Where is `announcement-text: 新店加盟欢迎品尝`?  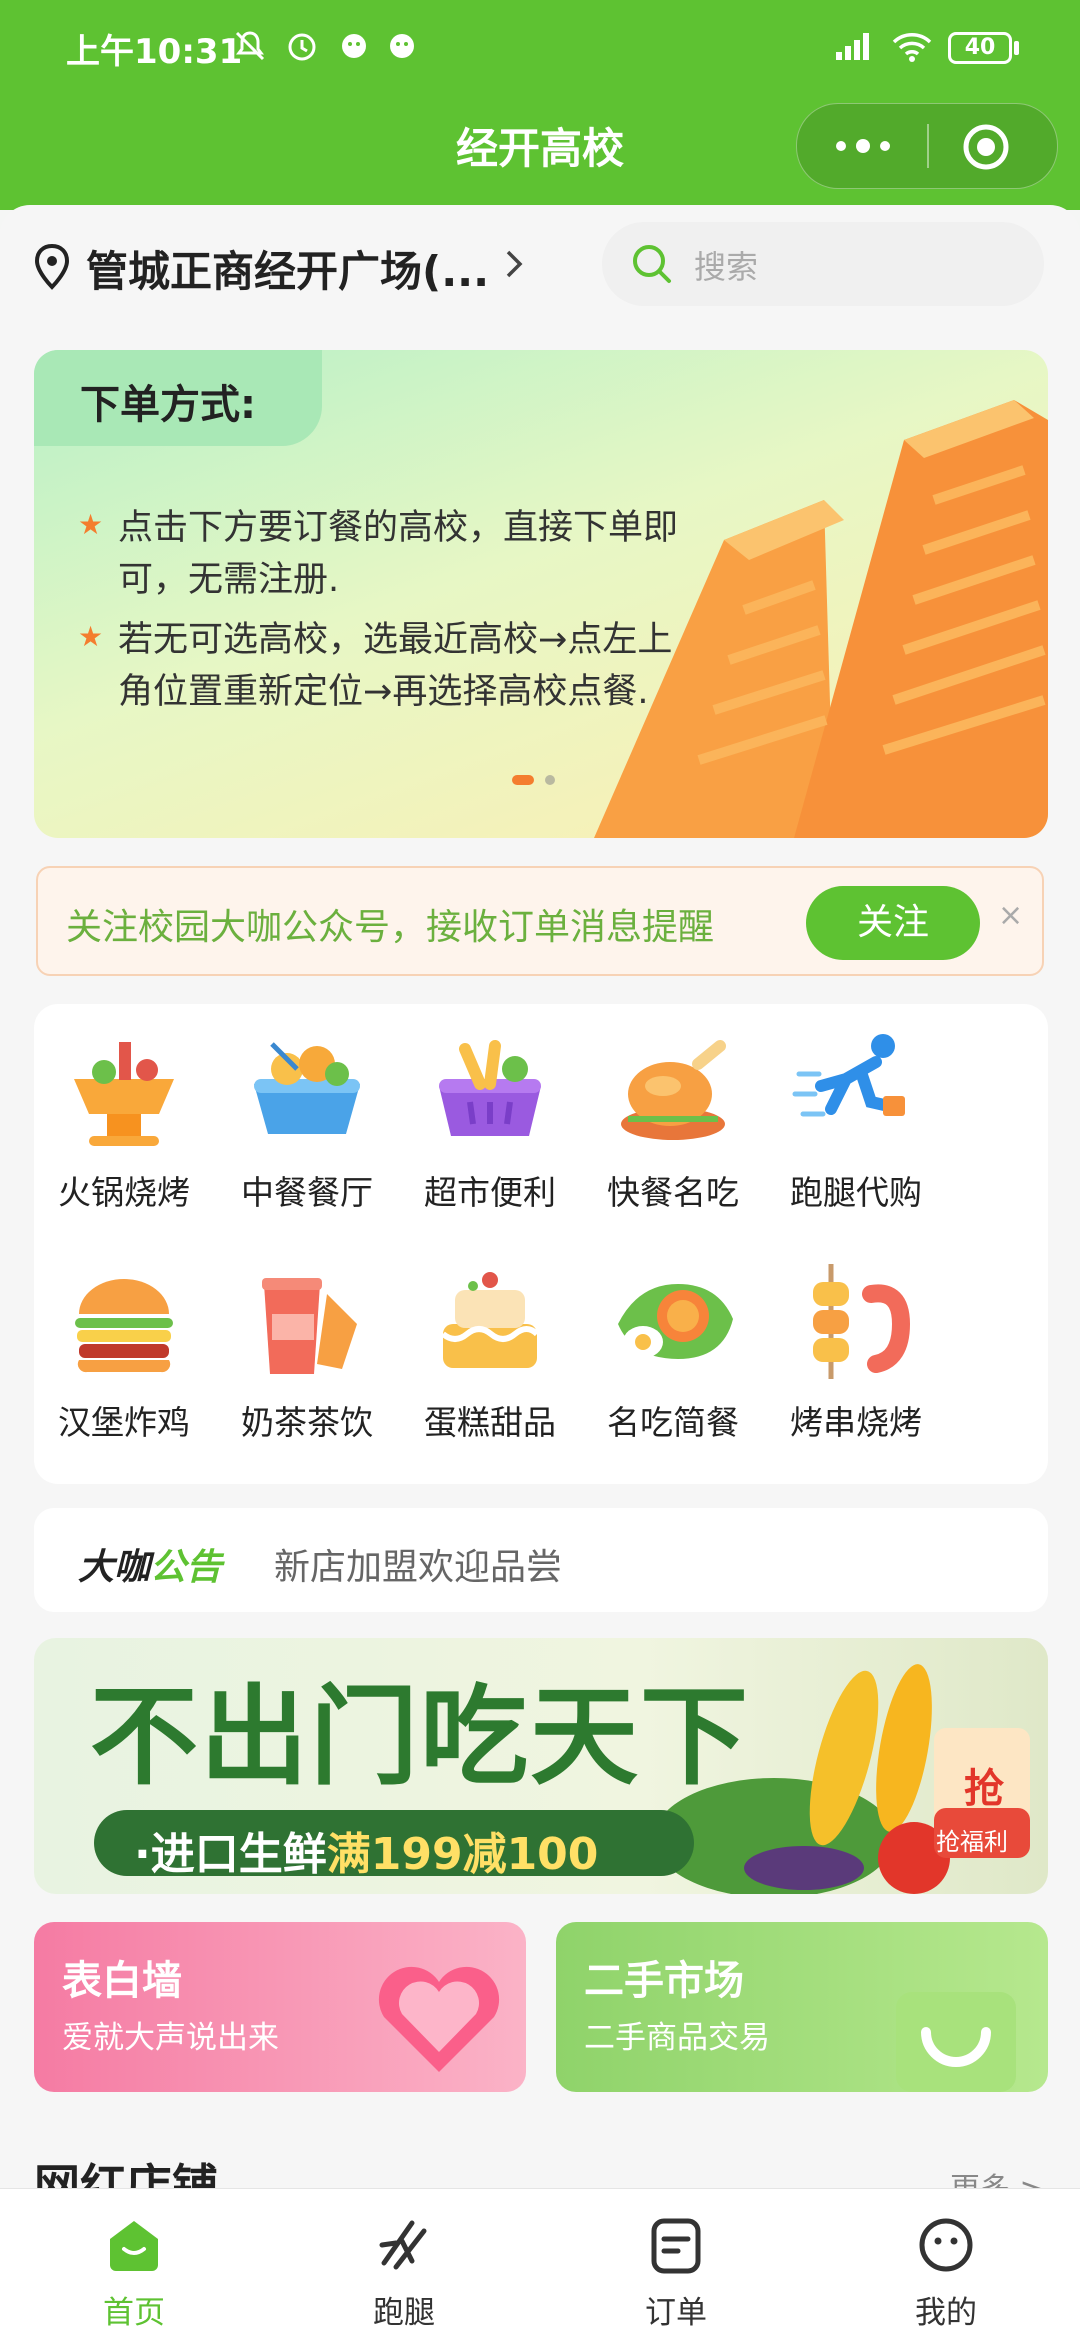
announcement-text: 新店加盟欢迎品尝 is located at coordinates (418, 1567).